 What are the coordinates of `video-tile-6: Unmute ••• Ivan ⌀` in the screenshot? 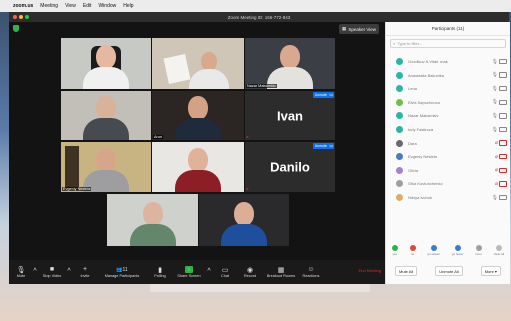 It's located at (290, 115).